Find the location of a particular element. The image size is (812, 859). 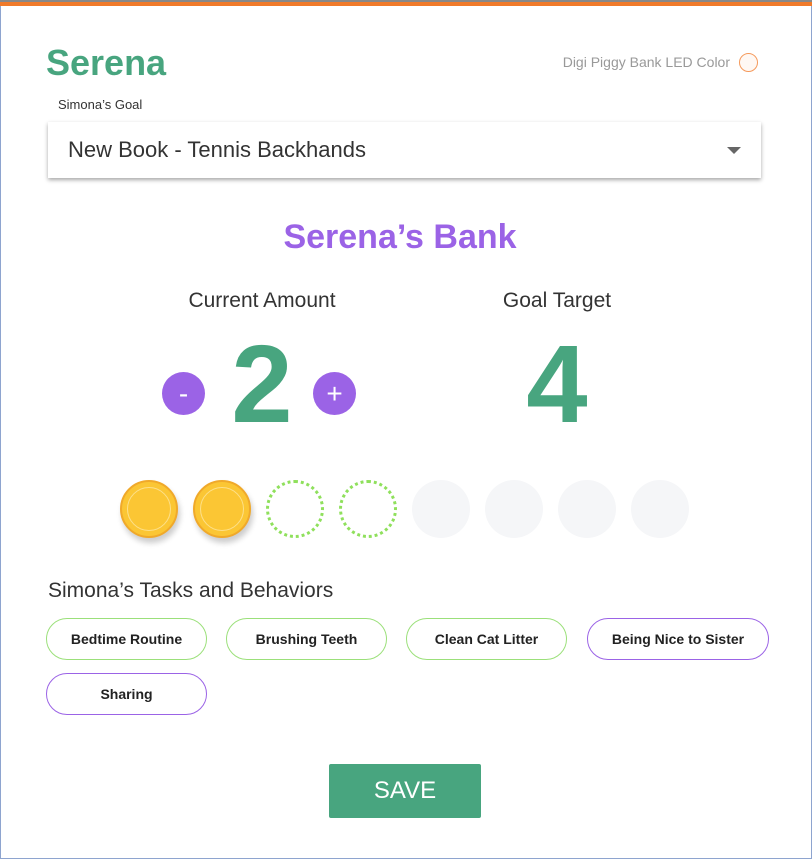

task-chip: Clean Cat Litter is located at coordinates (486, 639).